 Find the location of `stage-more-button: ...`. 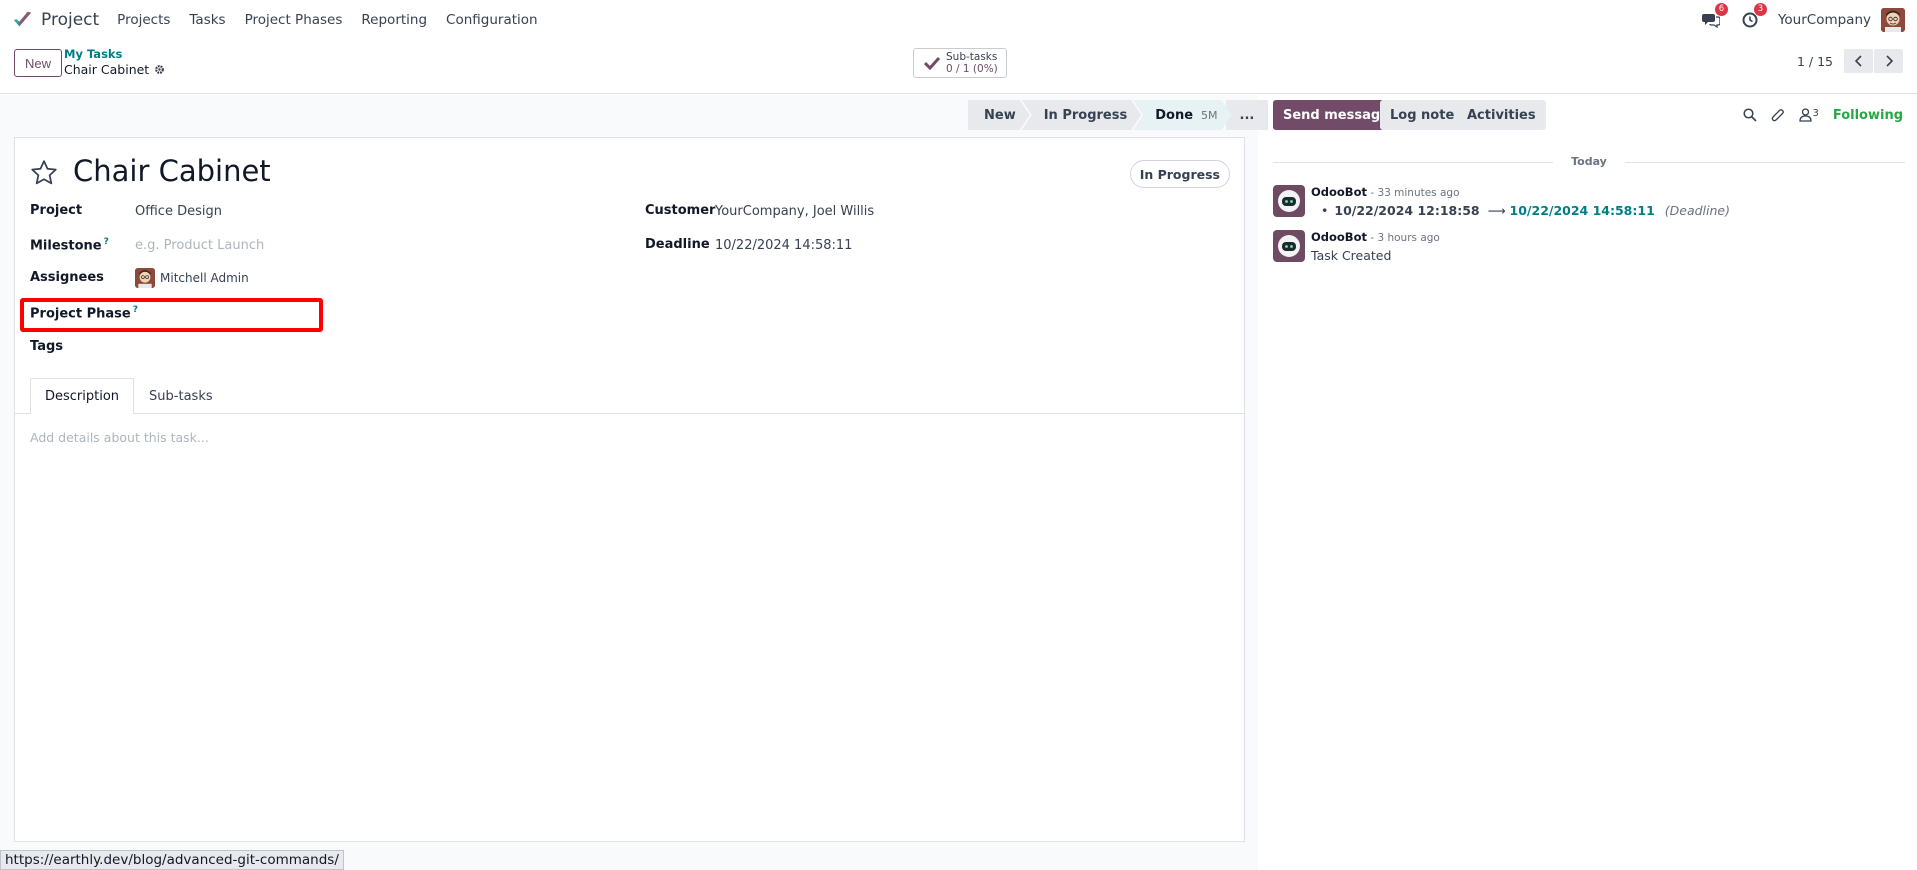

stage-more-button: ... is located at coordinates (1247, 115).